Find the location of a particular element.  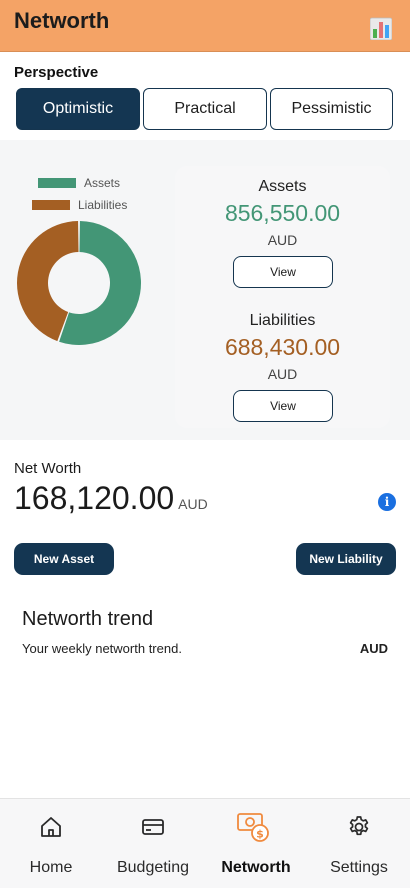

networth-amount: 168,120.00 AUD is located at coordinates (111, 498).